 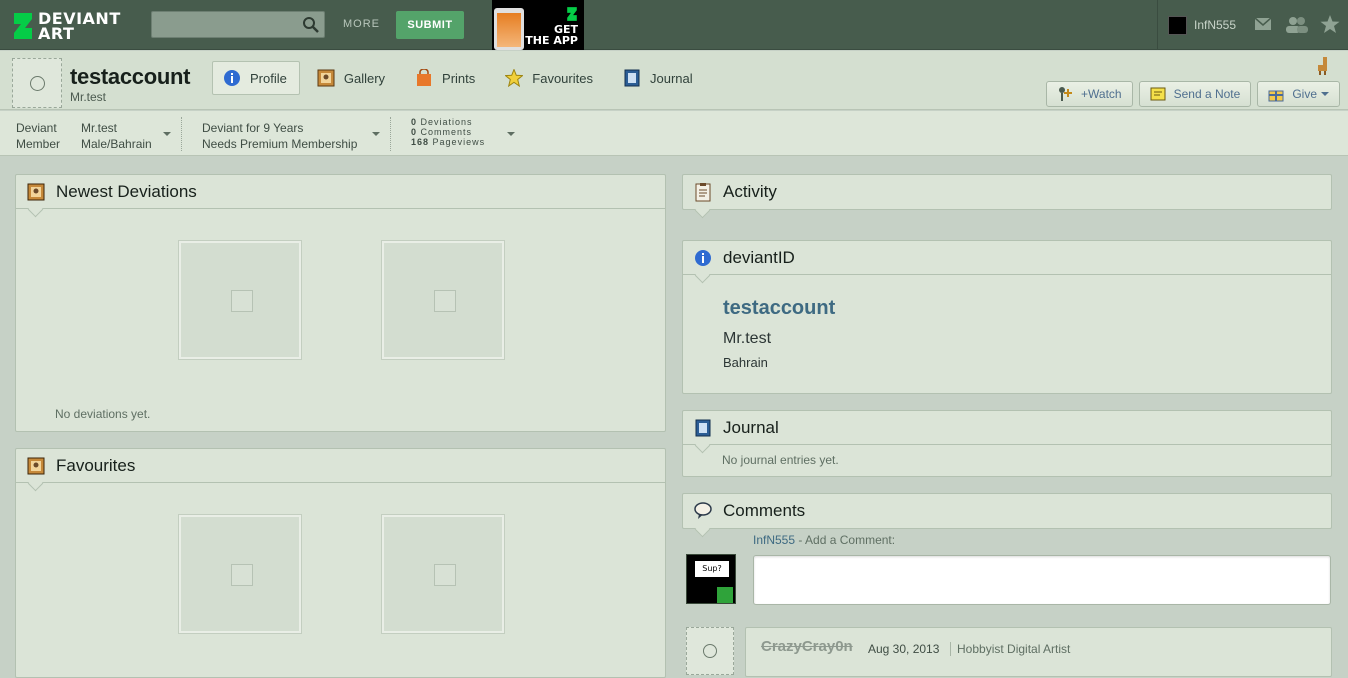 I want to click on deviantid-location: Bahrain, so click(x=745, y=362).